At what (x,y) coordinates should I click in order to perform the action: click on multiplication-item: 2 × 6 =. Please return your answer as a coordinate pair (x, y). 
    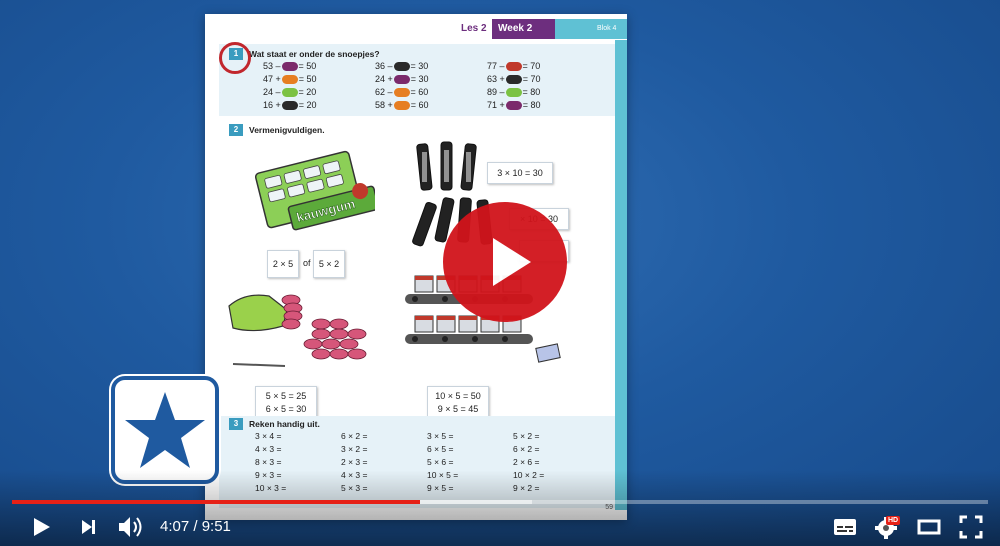
    Looking at the image, I should click on (526, 462).